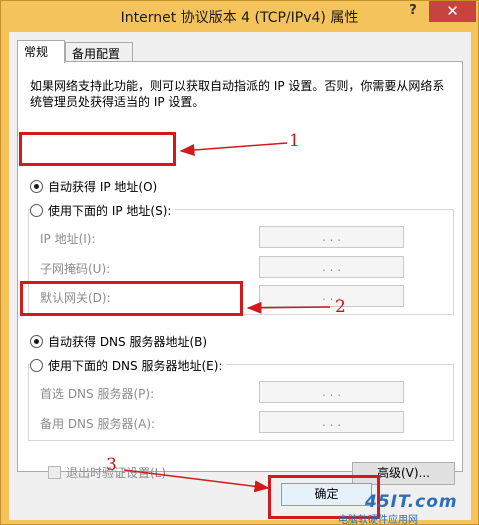  What do you see at coordinates (331, 392) in the screenshot?
I see `preferred-dns-input: . . .` at bounding box center [331, 392].